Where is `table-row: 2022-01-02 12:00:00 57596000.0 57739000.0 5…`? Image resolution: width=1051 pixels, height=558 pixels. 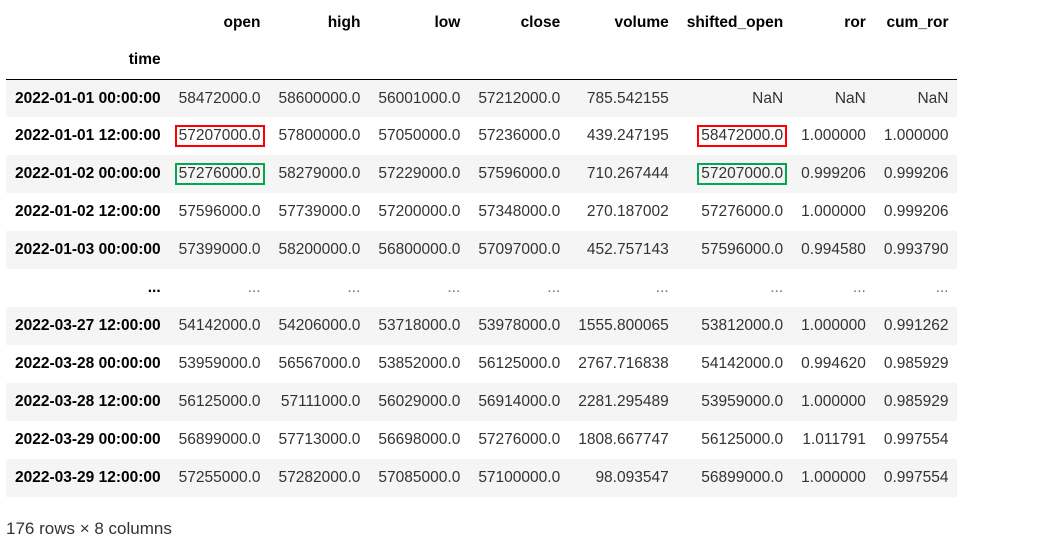 table-row: 2022-01-02 12:00:00 57596000.0 57739000.0 5… is located at coordinates (482, 212).